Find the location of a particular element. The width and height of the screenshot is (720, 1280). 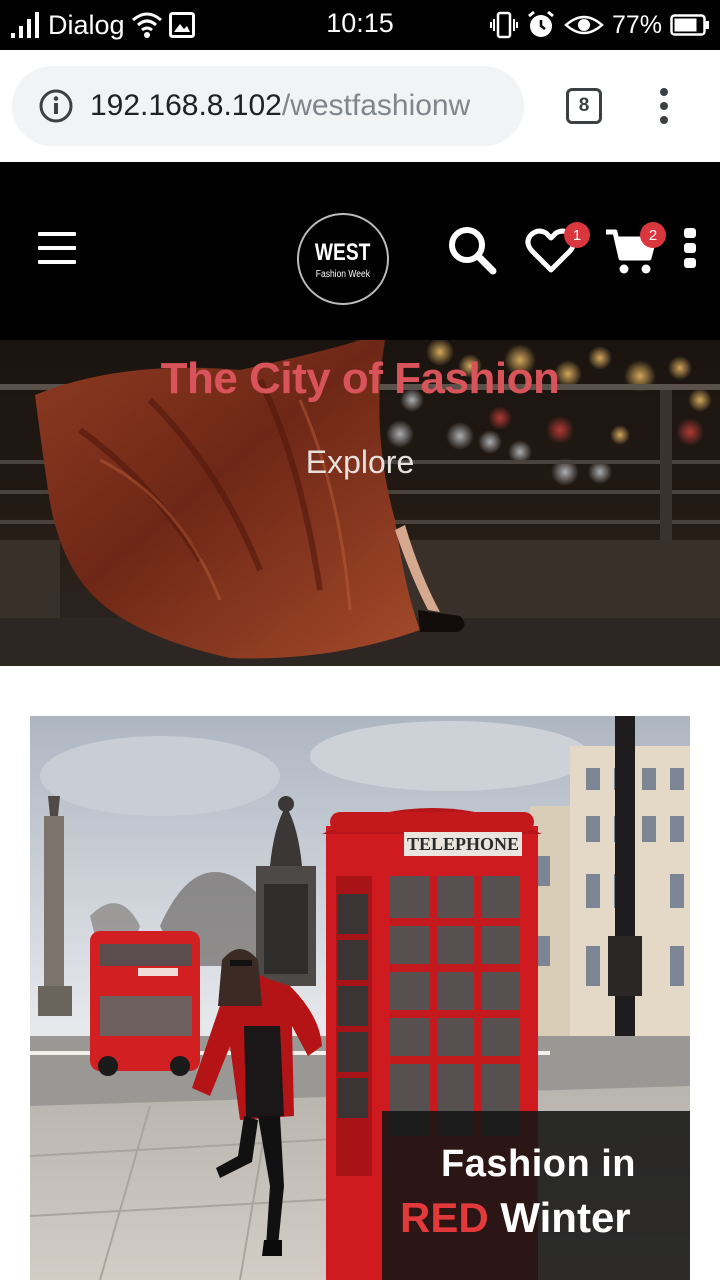

browser-menu-button is located at coordinates (664, 106).